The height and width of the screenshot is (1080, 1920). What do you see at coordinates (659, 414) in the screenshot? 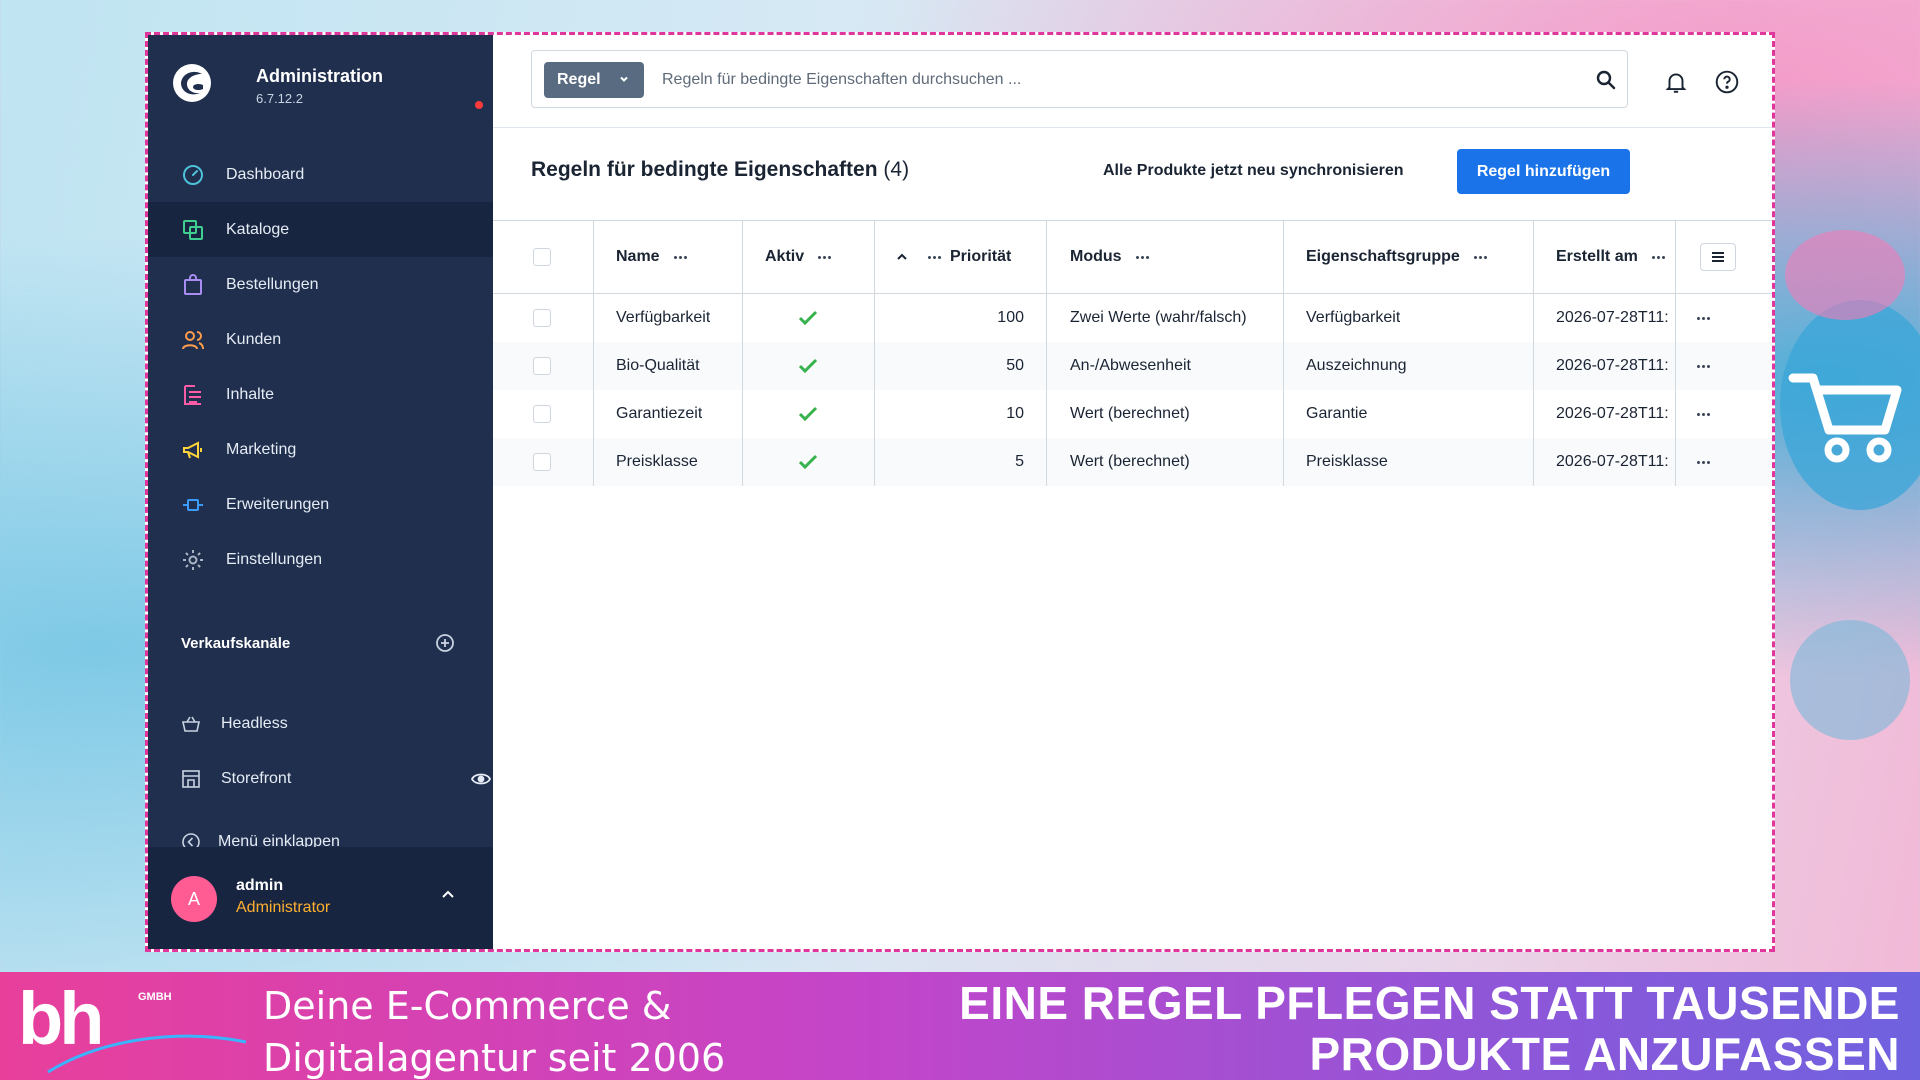
I see `cell-name: Garantiezeit` at bounding box center [659, 414].